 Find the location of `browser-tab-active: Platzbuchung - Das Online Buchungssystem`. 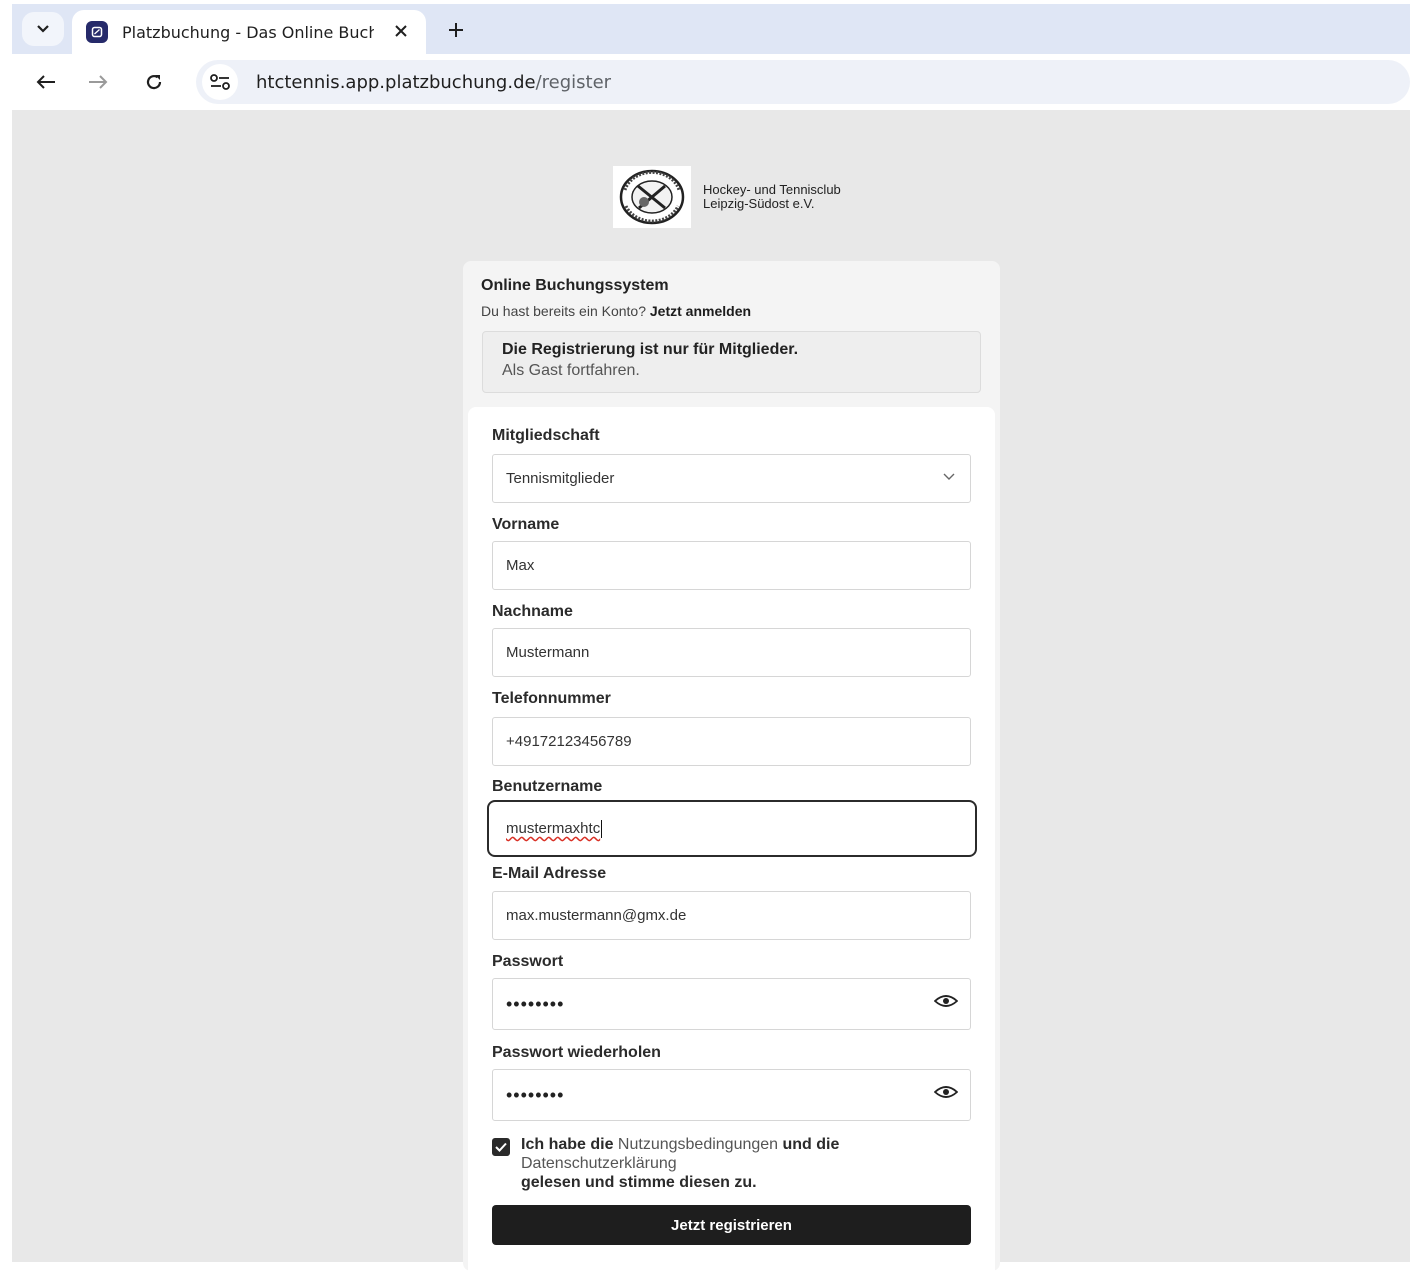

browser-tab-active: Platzbuchung - Das Online Buchungssystem is located at coordinates (249, 32).